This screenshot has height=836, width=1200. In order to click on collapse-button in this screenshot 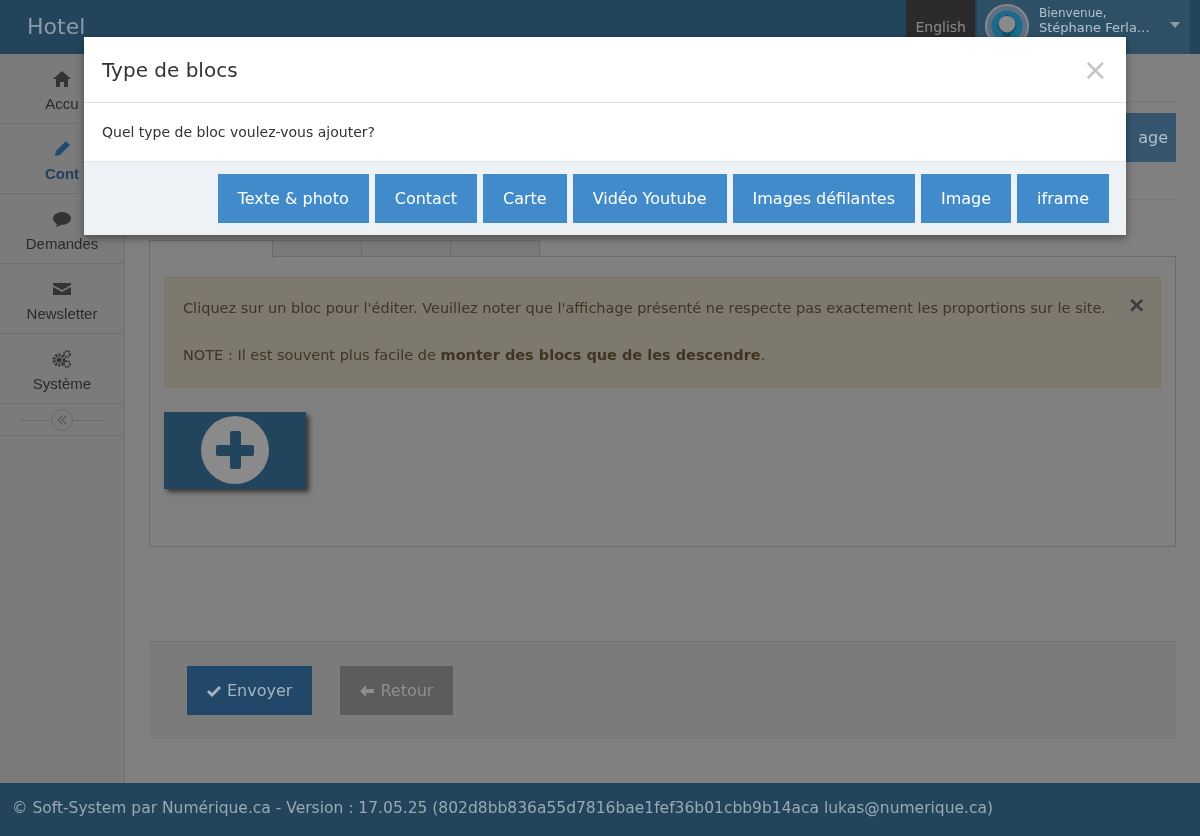, I will do `click(62, 419)`.